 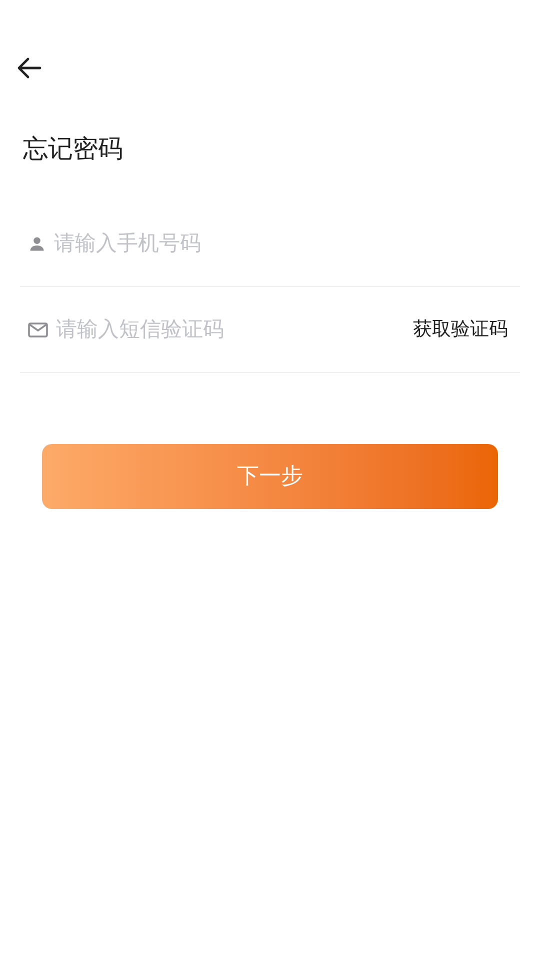 I want to click on get-code-button: 获取验证码, so click(x=460, y=329).